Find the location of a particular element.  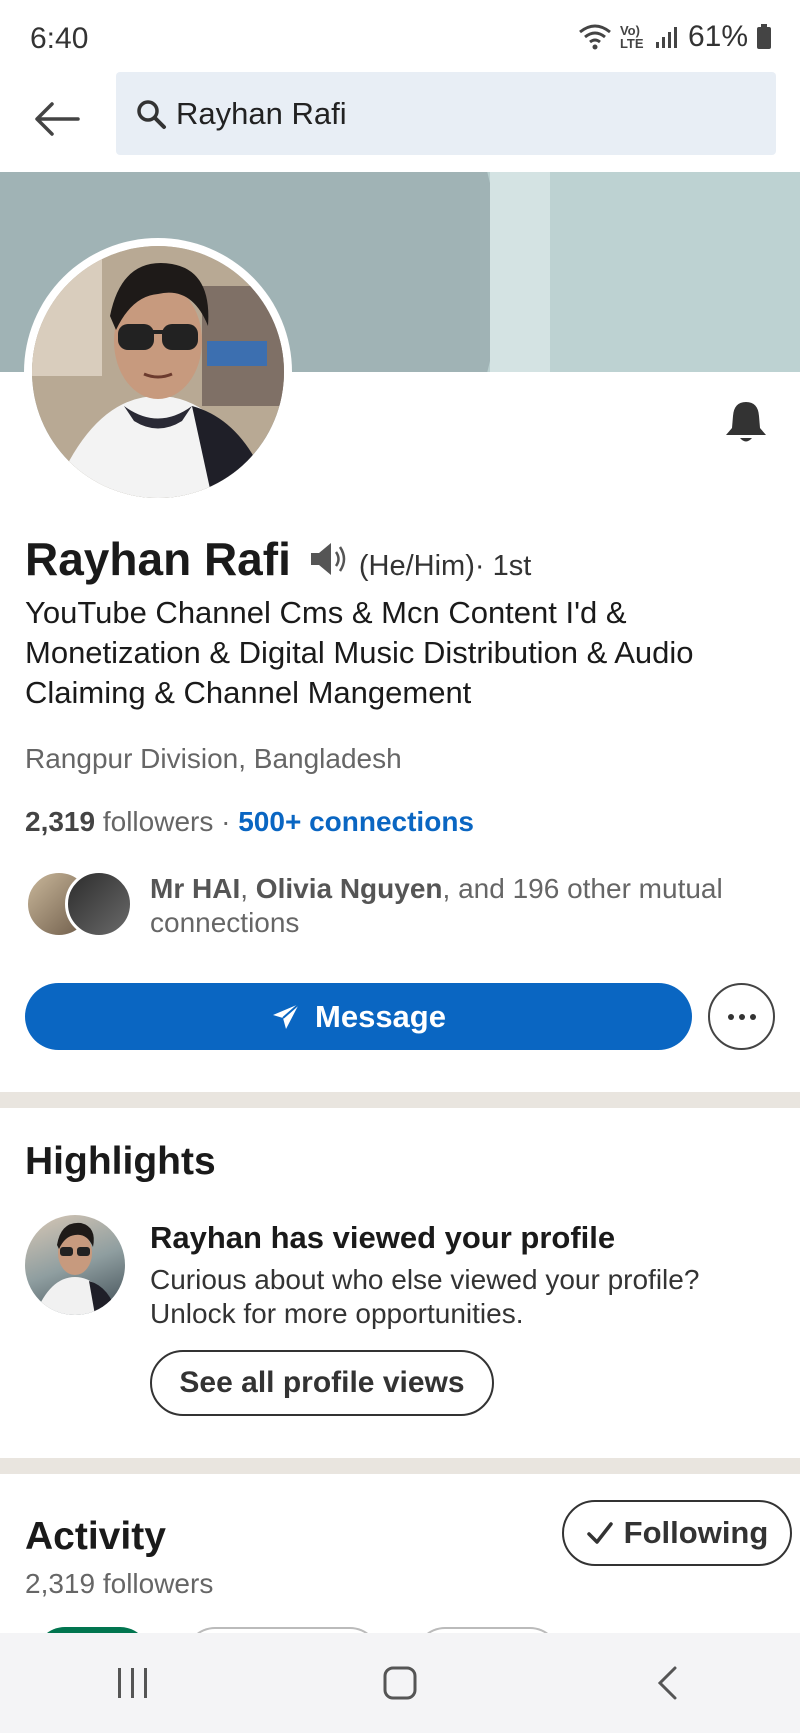

more-icon is located at coordinates (741, 1016).